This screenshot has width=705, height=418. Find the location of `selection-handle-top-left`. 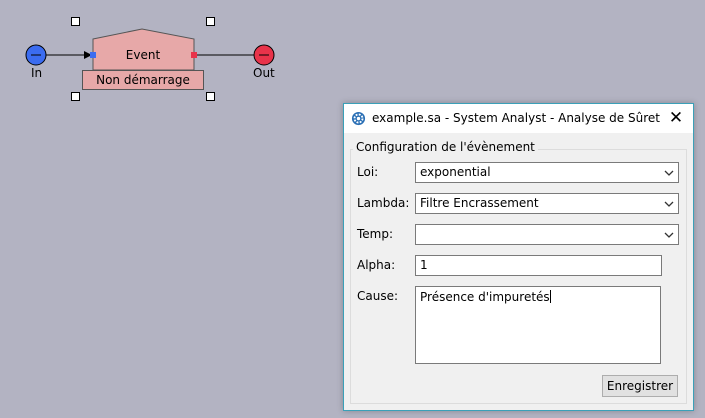

selection-handle-top-left is located at coordinates (75, 21).